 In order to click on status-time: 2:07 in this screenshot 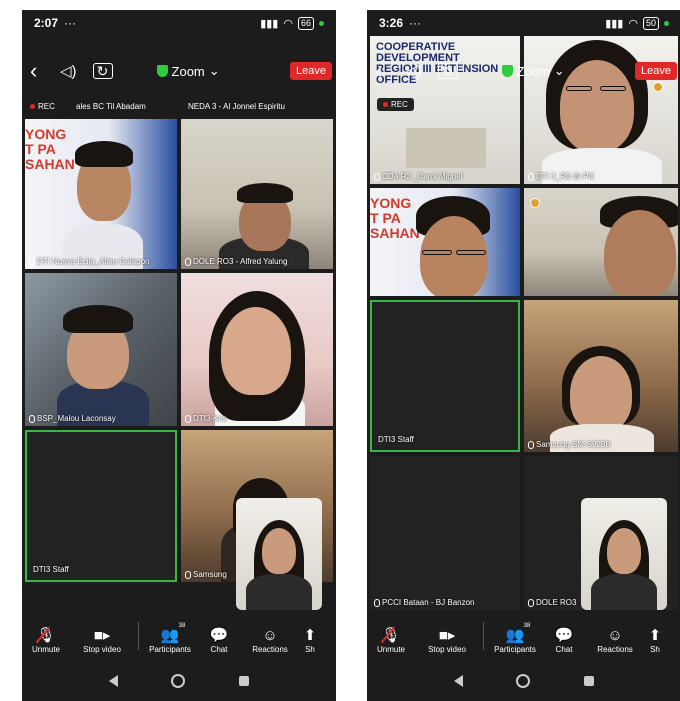, I will do `click(46, 23)`.